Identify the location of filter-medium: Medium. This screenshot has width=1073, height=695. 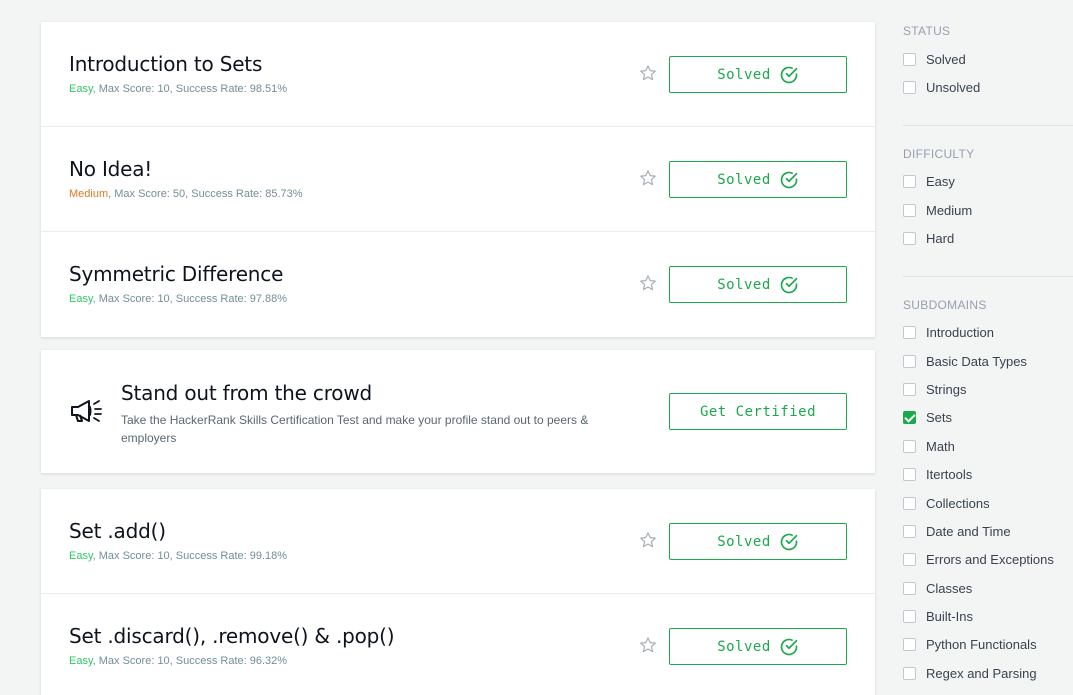
(937, 210).